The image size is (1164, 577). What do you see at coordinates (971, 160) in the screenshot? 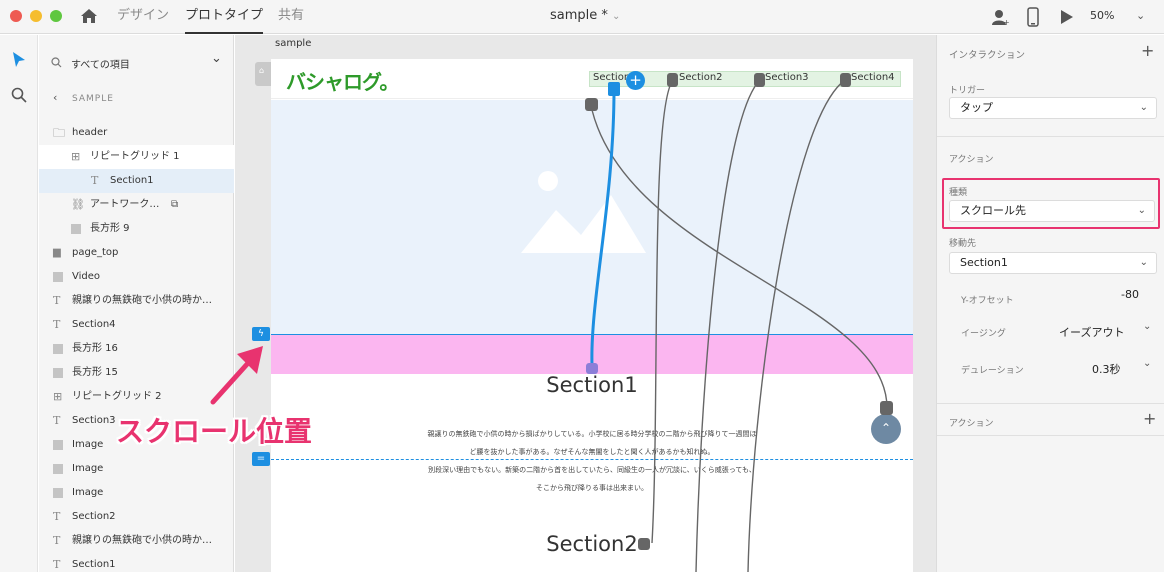
I see `action-header: アクション` at bounding box center [971, 160].